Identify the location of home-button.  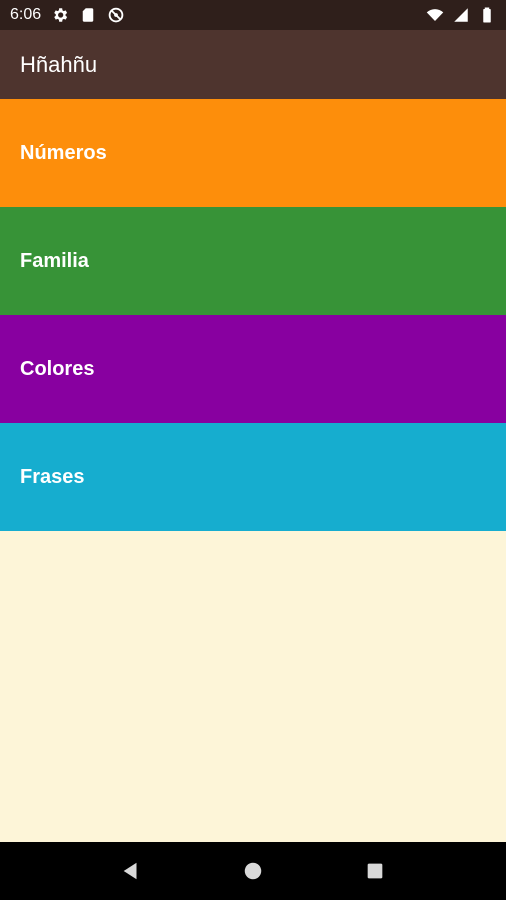
(253, 871).